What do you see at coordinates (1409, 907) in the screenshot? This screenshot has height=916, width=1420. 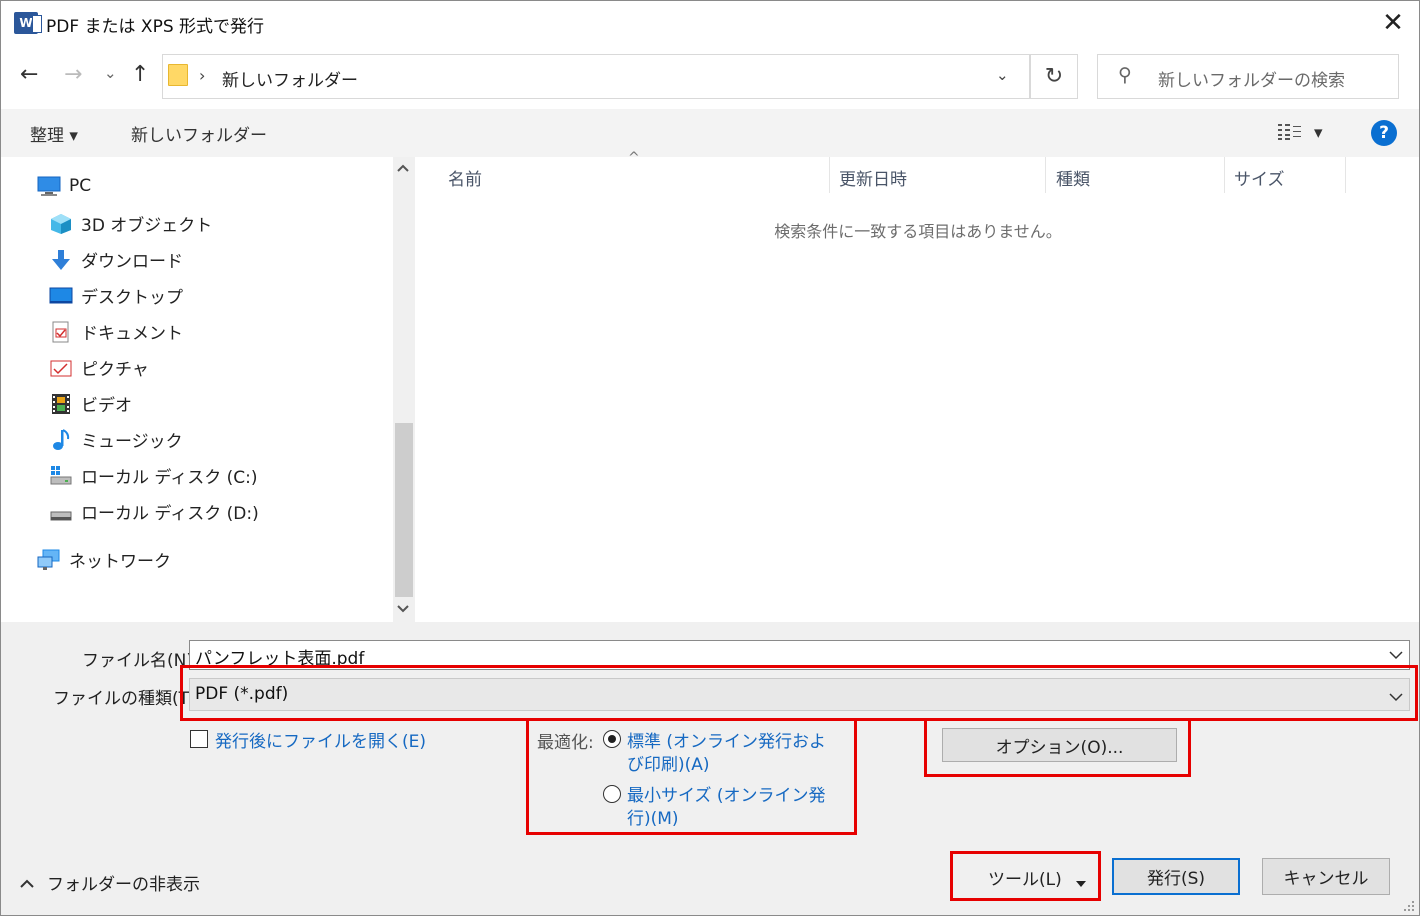 I see `resize-grip-icon` at bounding box center [1409, 907].